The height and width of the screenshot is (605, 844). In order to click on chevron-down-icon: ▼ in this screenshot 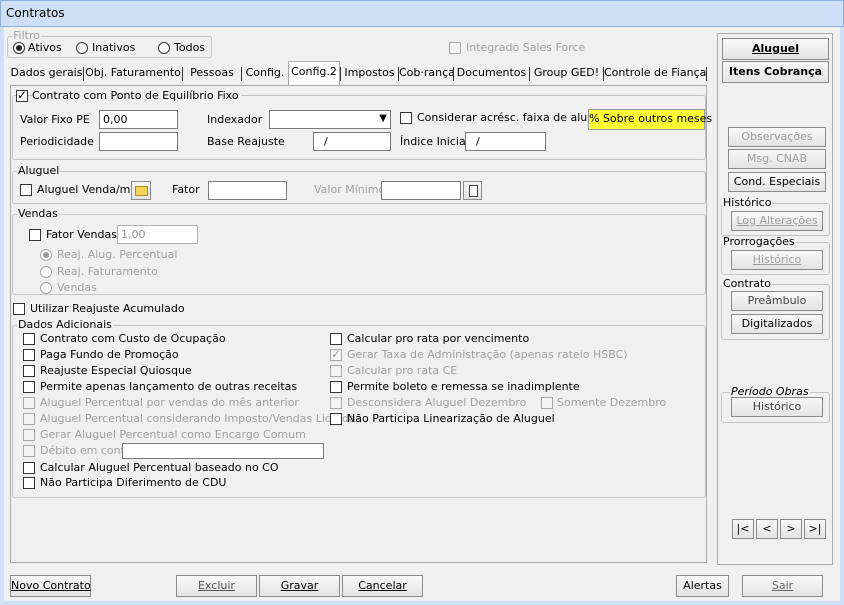, I will do `click(383, 118)`.